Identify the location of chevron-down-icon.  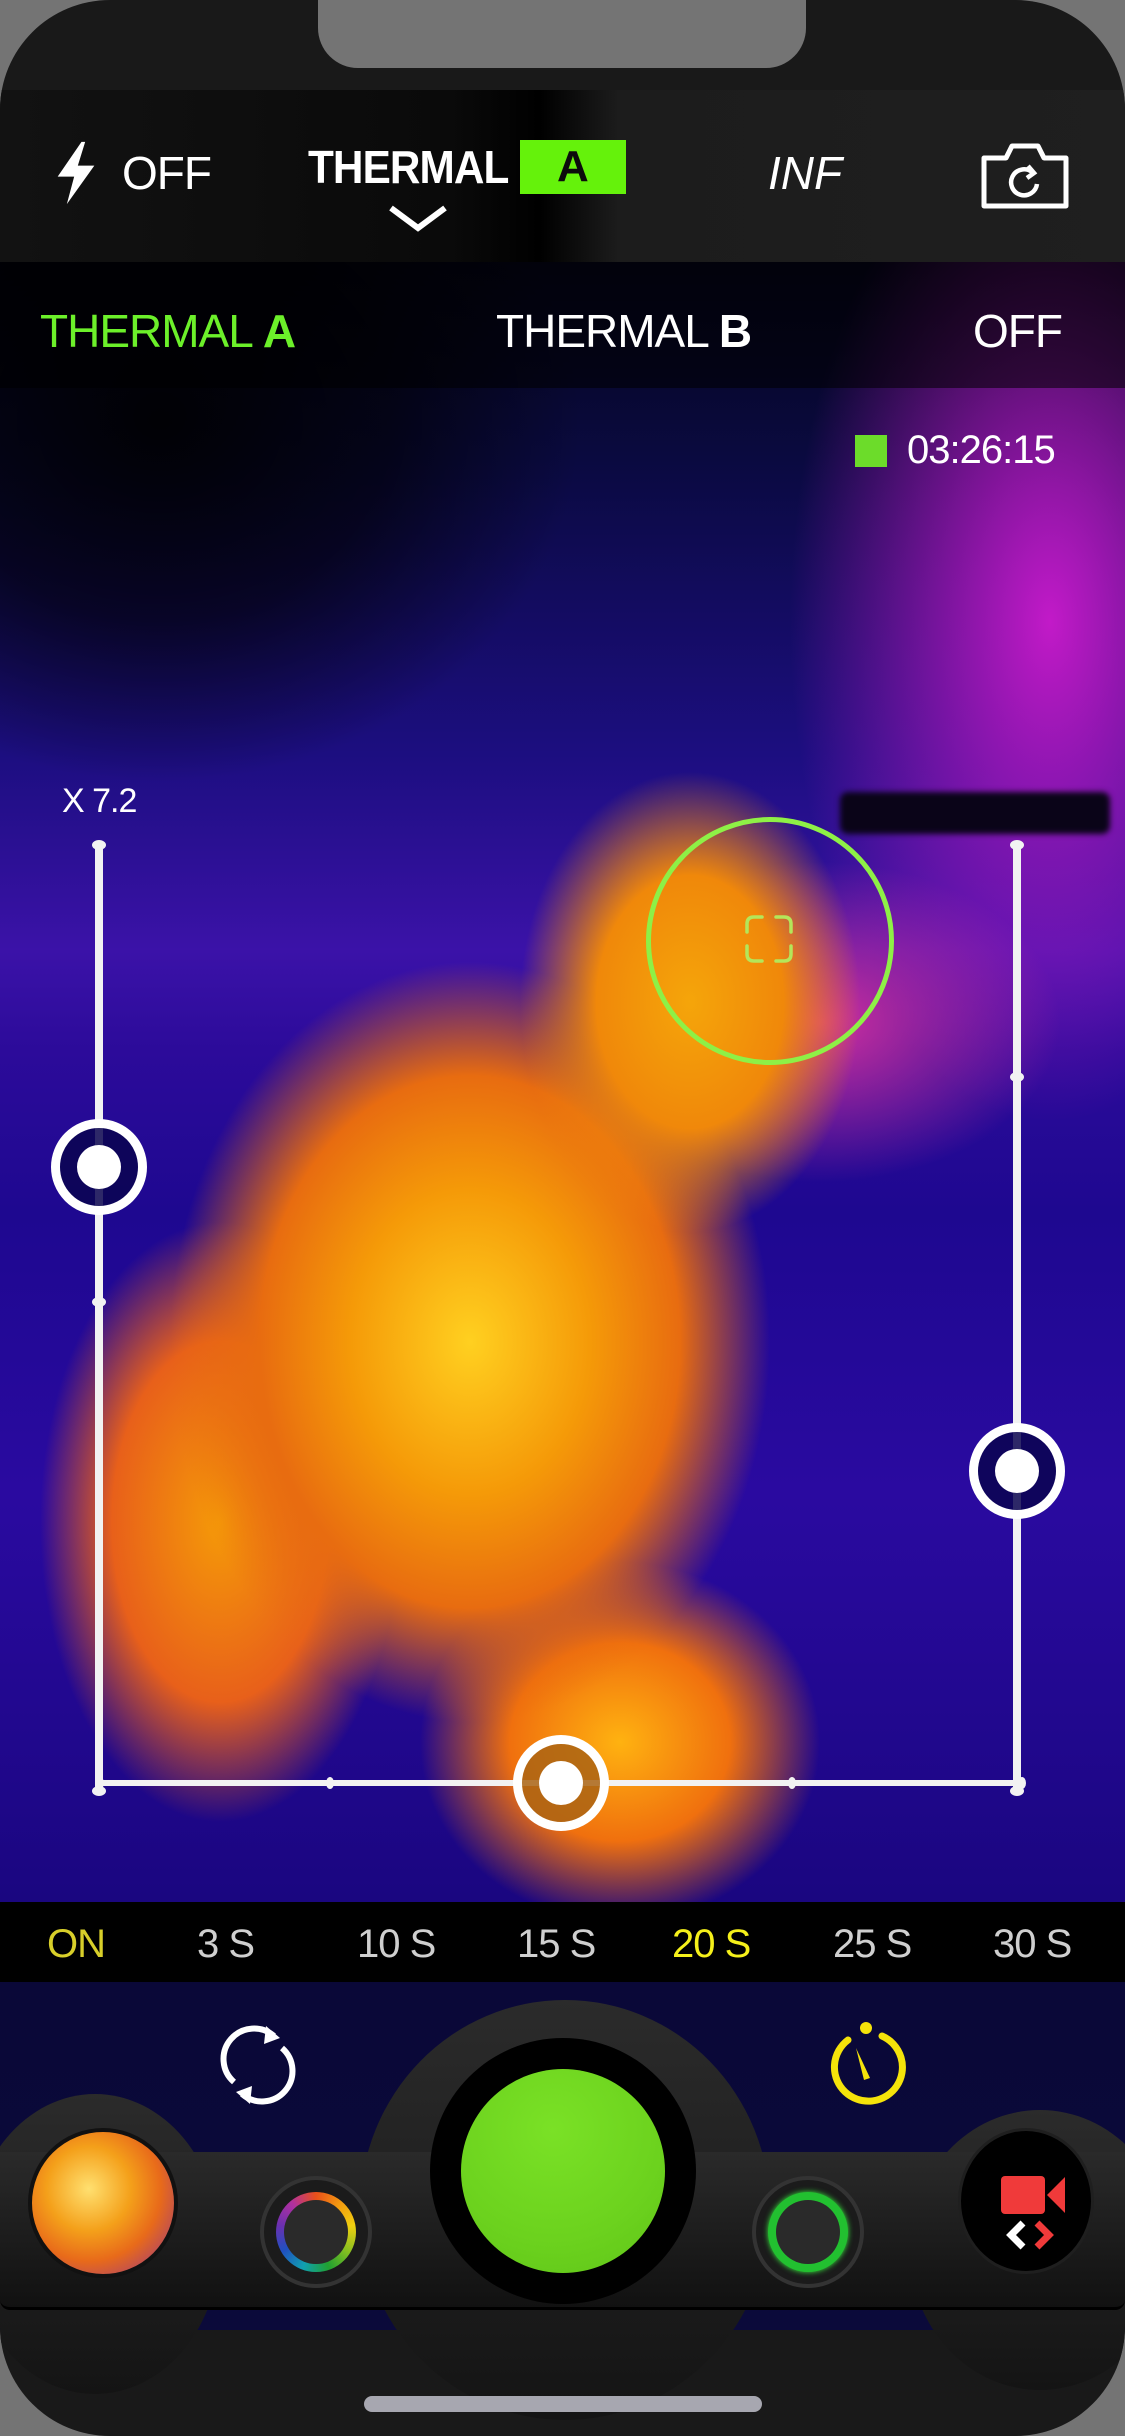
(418, 218).